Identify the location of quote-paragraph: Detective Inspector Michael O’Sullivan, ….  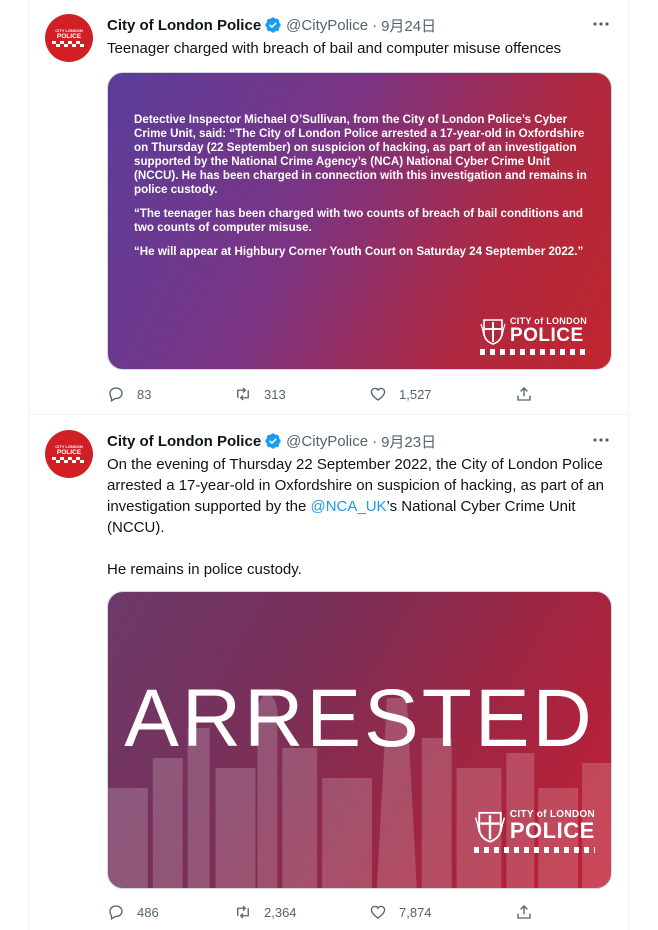
(360, 154).